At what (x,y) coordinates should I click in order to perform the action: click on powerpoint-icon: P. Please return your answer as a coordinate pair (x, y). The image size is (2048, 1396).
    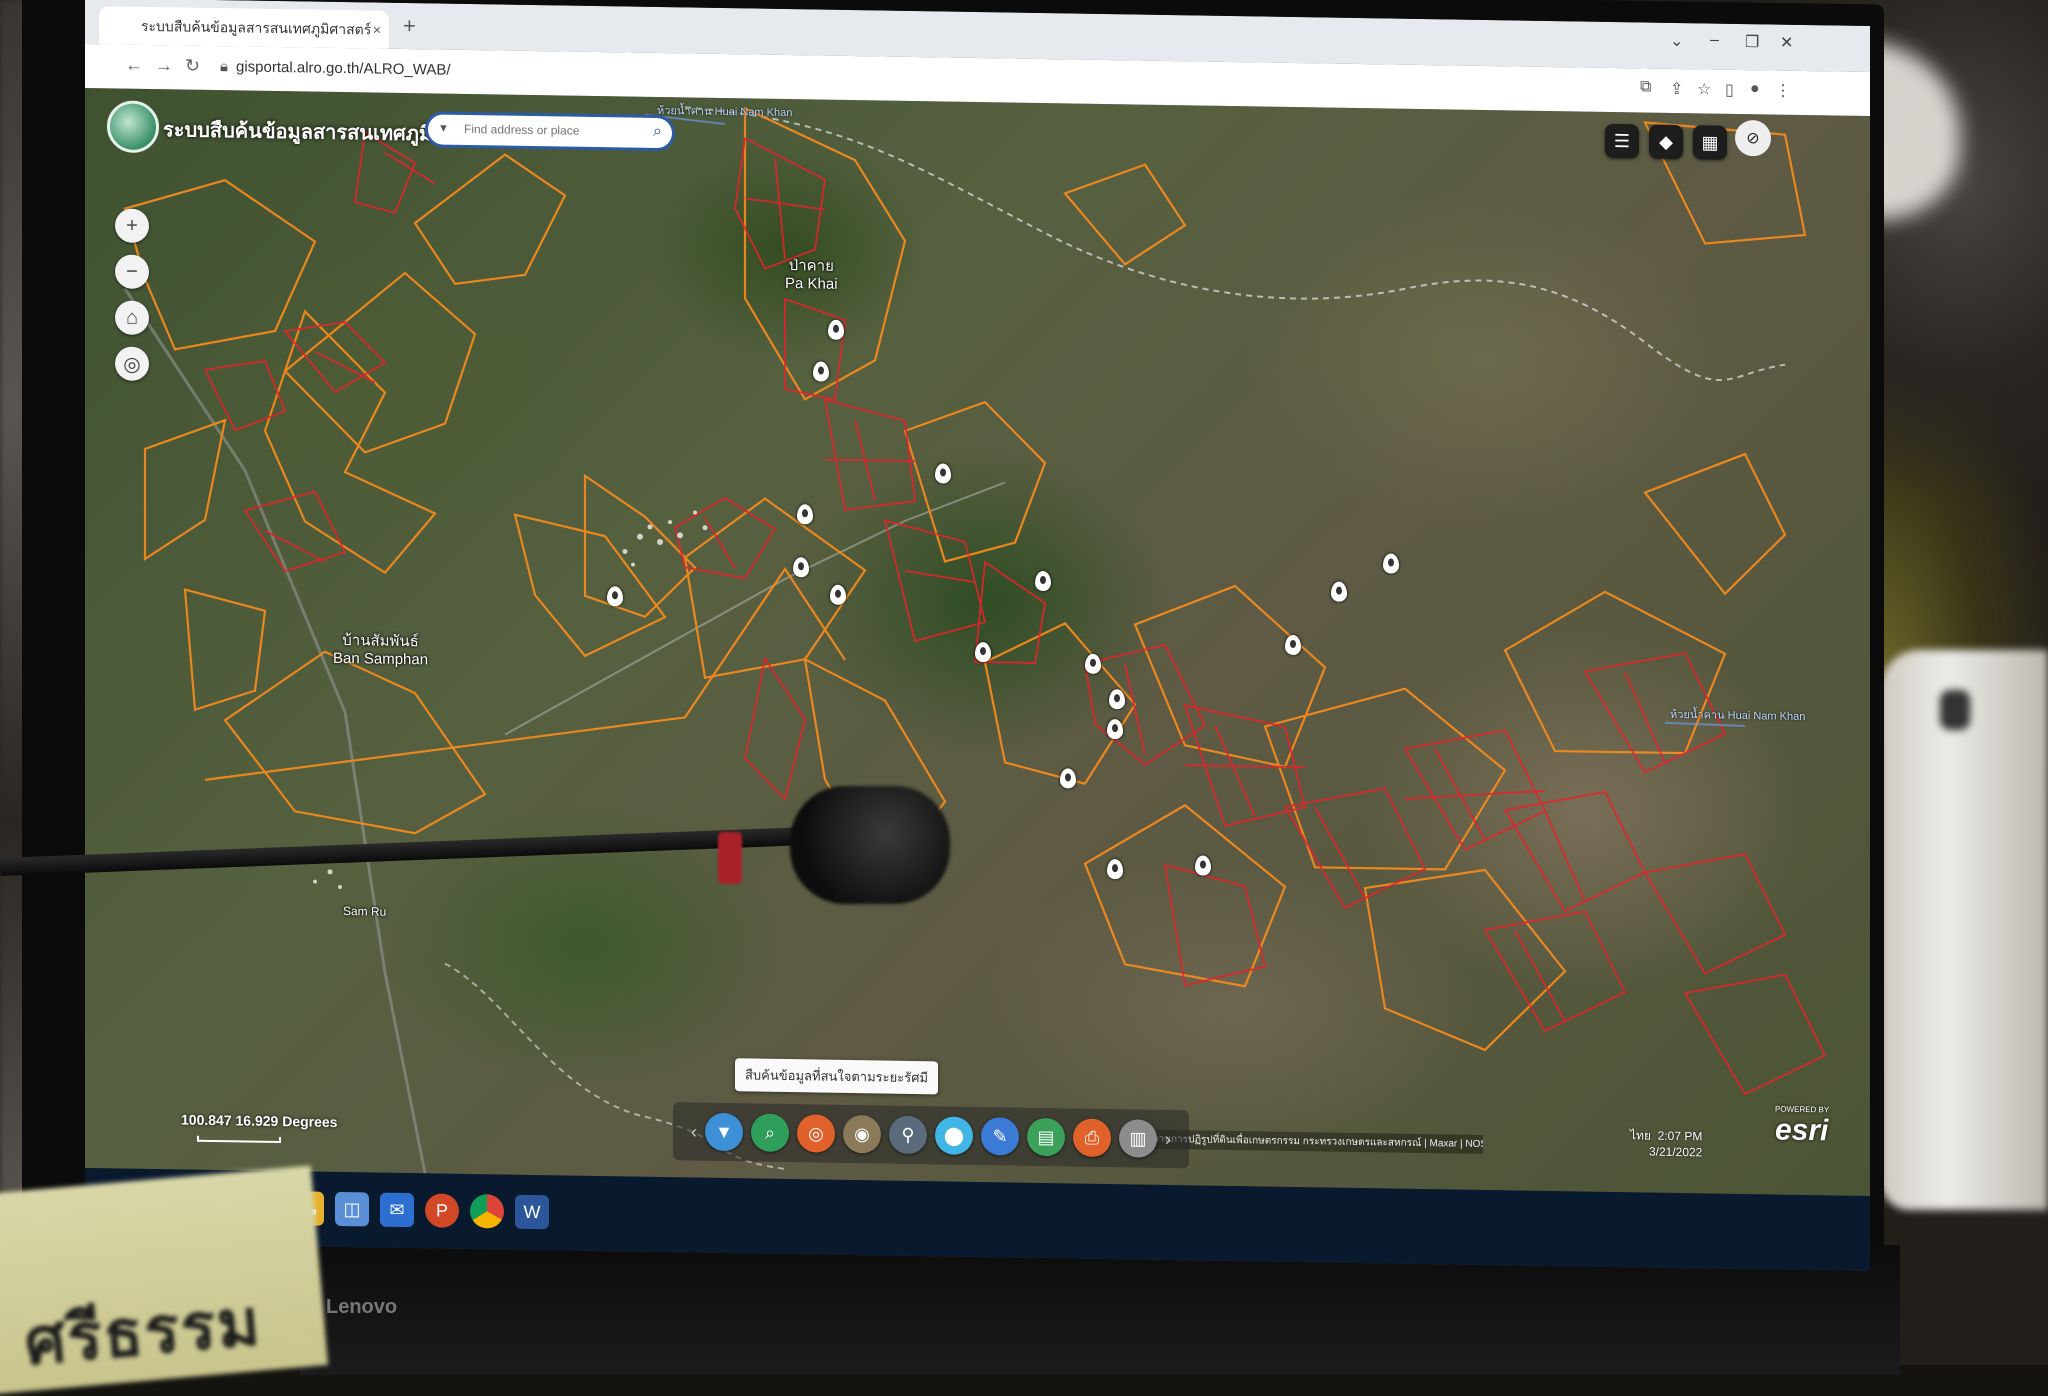
    Looking at the image, I should click on (442, 1210).